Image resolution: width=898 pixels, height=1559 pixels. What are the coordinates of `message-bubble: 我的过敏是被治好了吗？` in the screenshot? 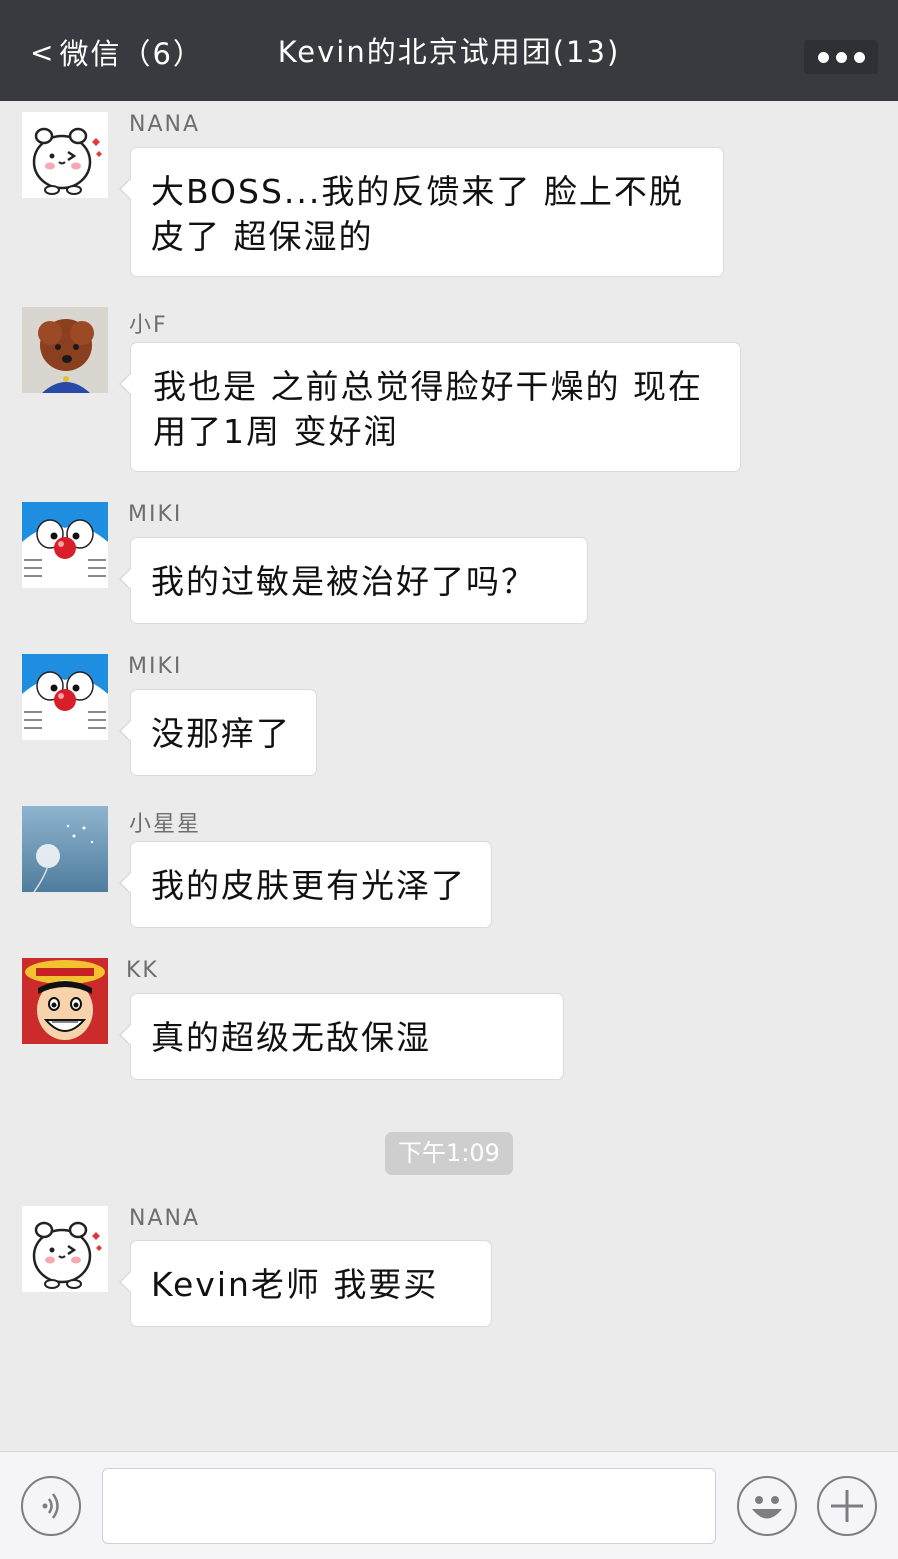 It's located at (353, 580).